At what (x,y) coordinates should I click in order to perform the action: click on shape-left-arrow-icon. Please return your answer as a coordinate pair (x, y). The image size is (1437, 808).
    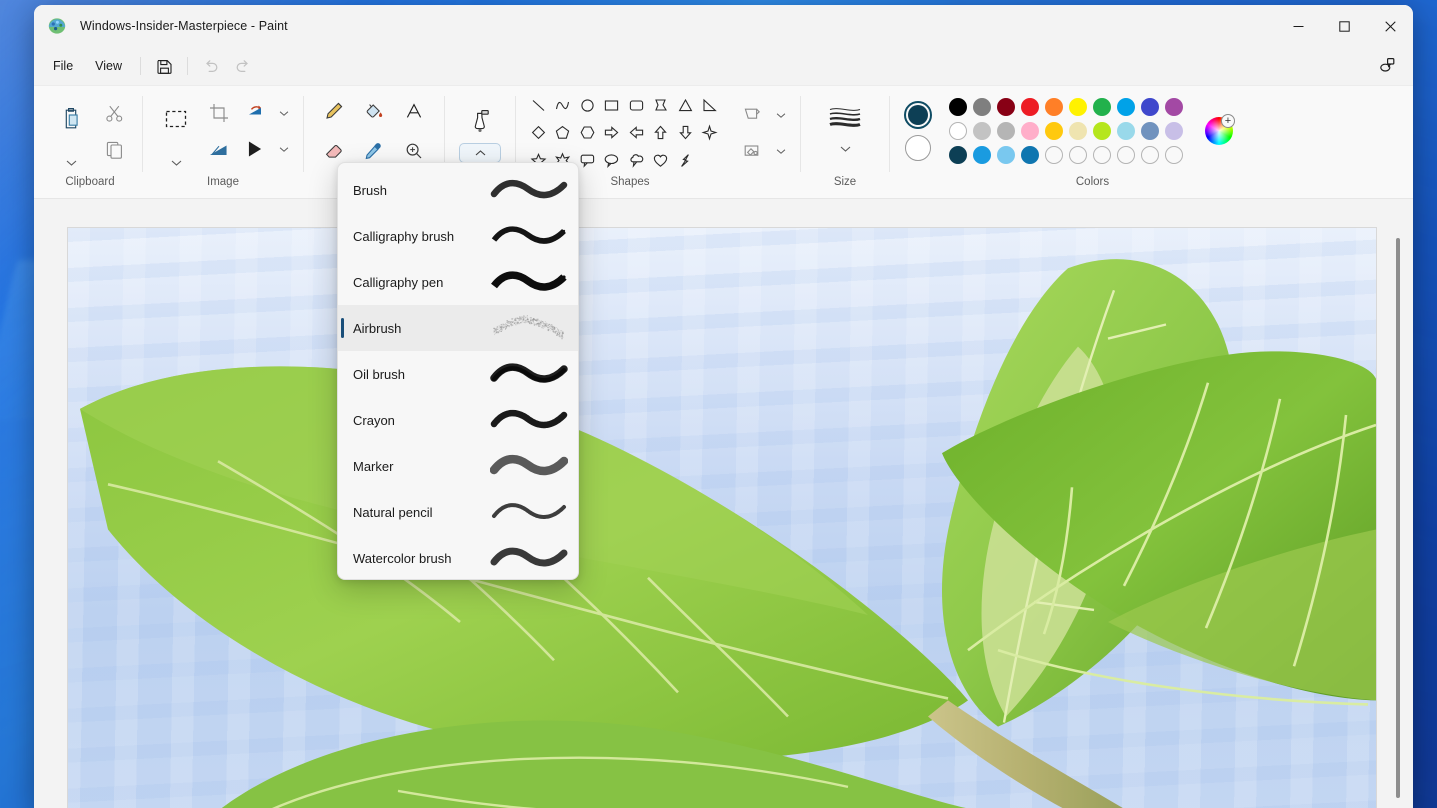
    Looking at the image, I should click on (636, 132).